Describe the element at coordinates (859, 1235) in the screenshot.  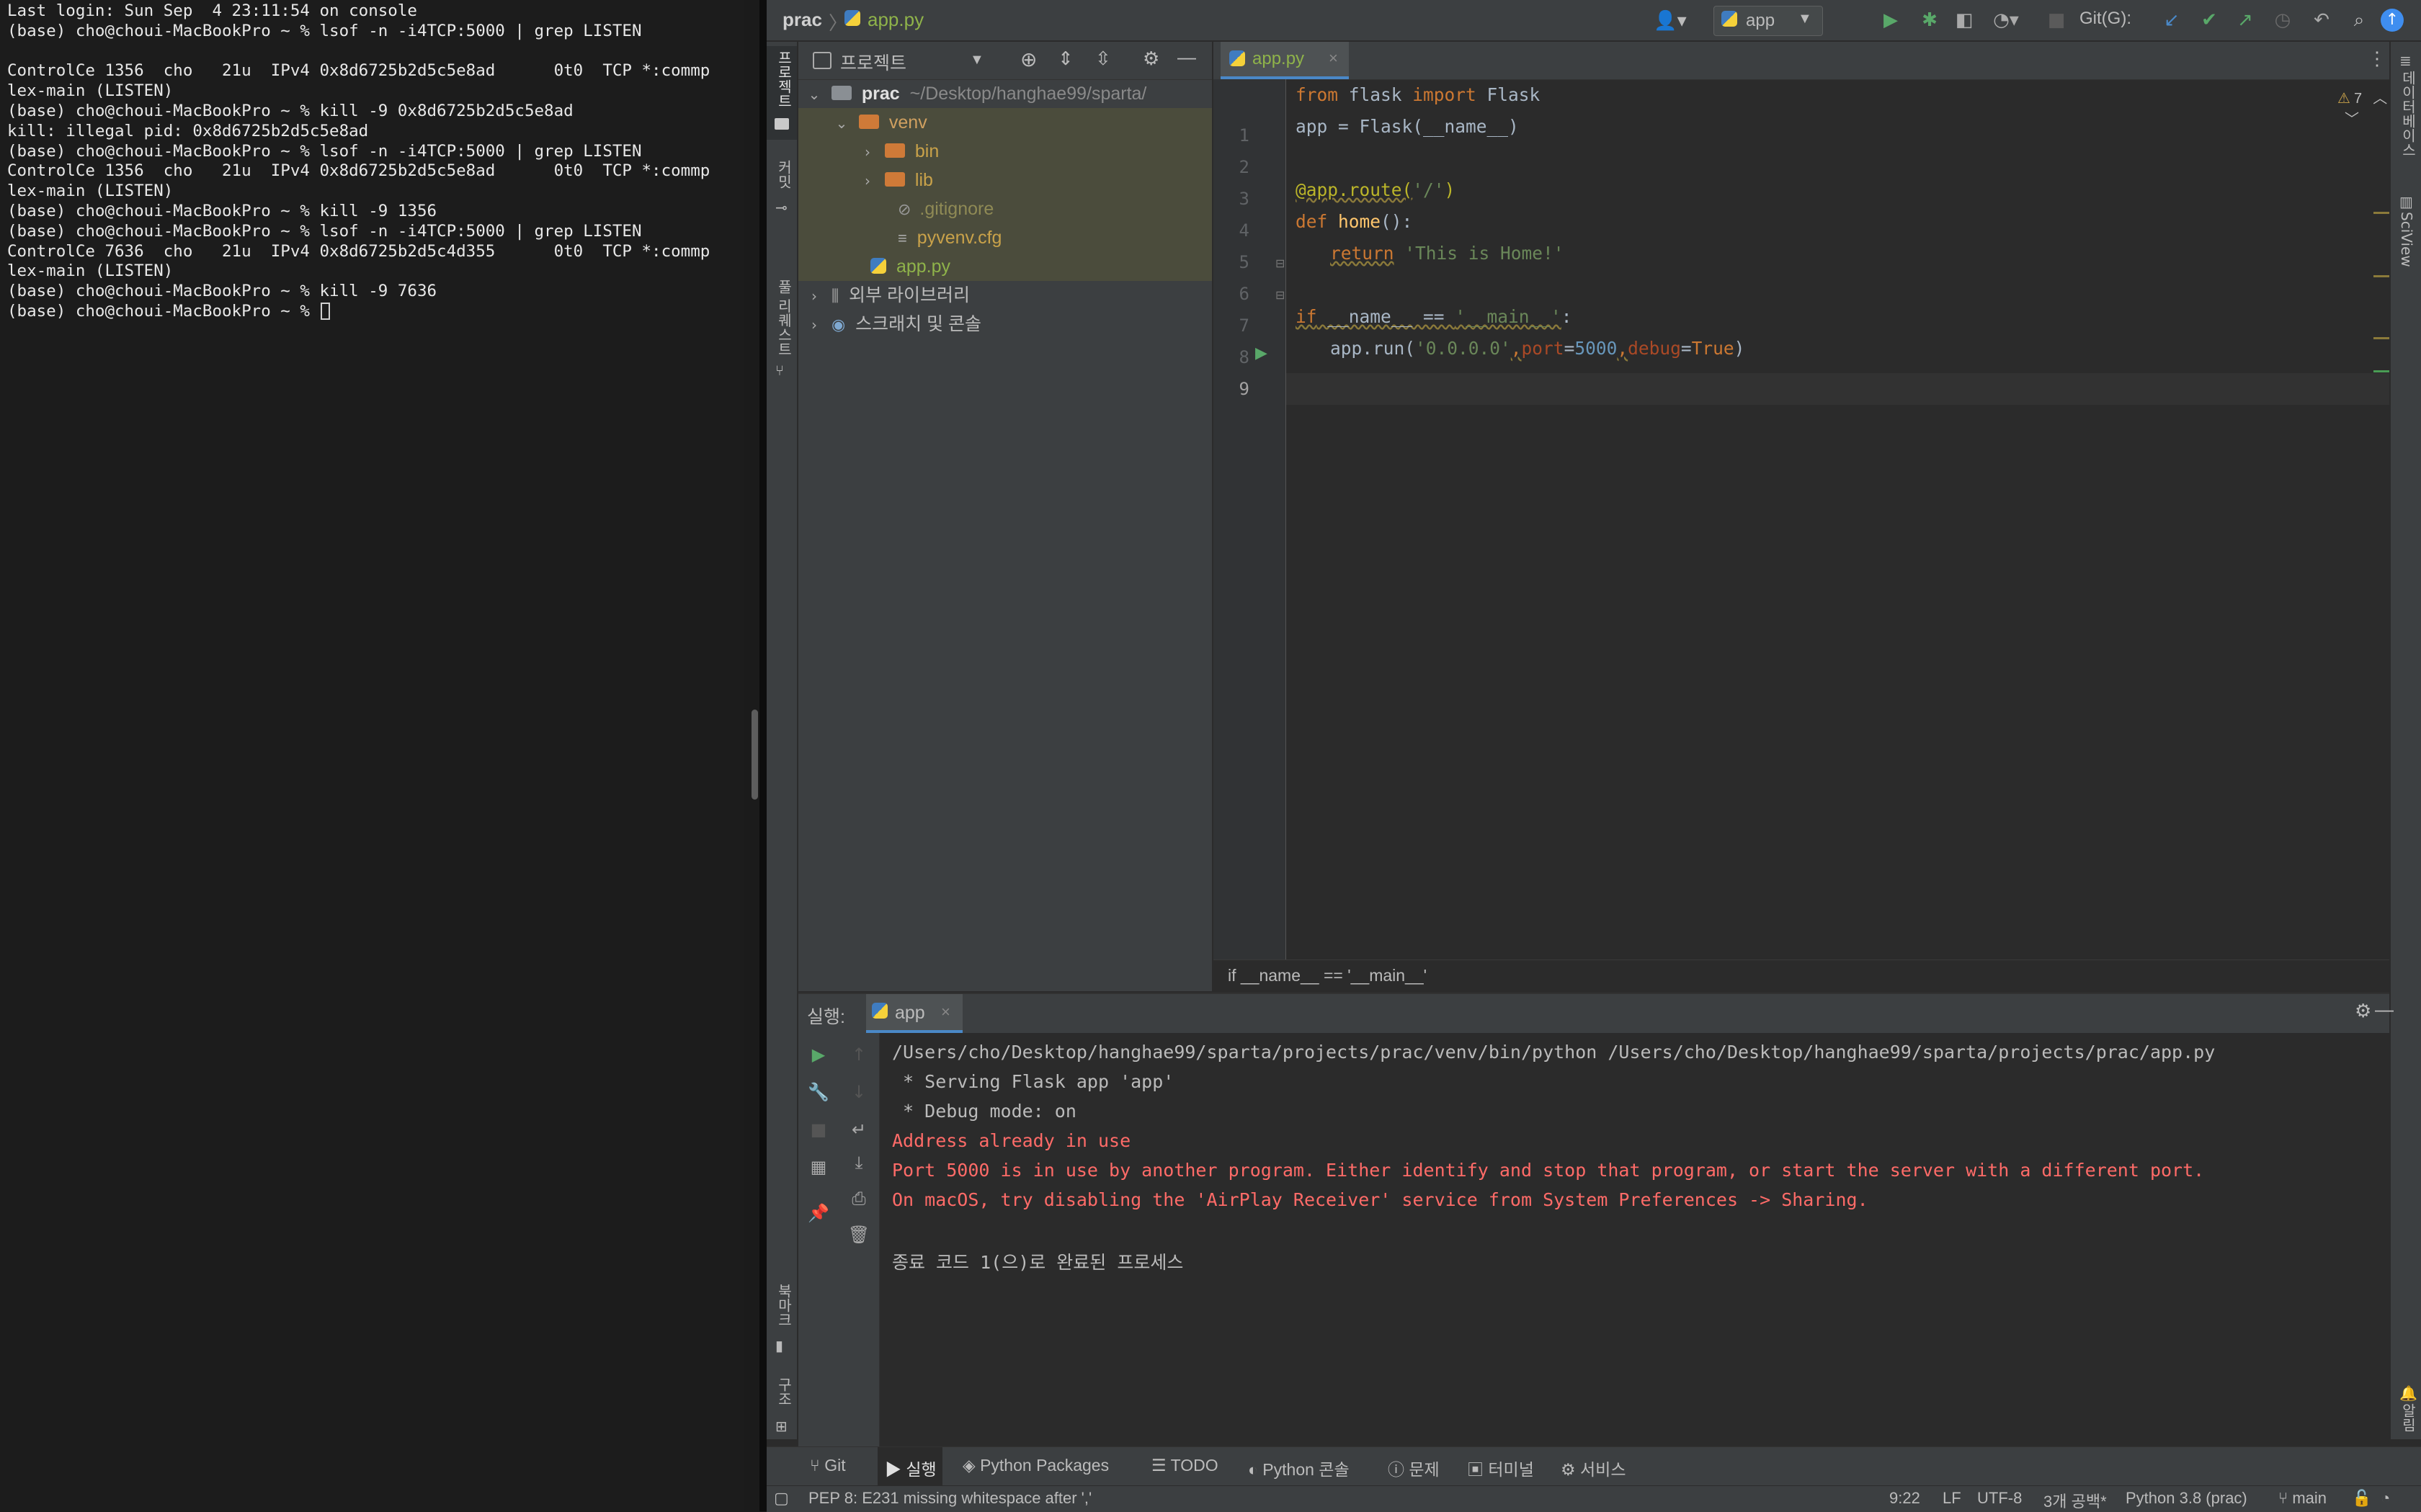
I see `trash-icon: 🗑` at that location.